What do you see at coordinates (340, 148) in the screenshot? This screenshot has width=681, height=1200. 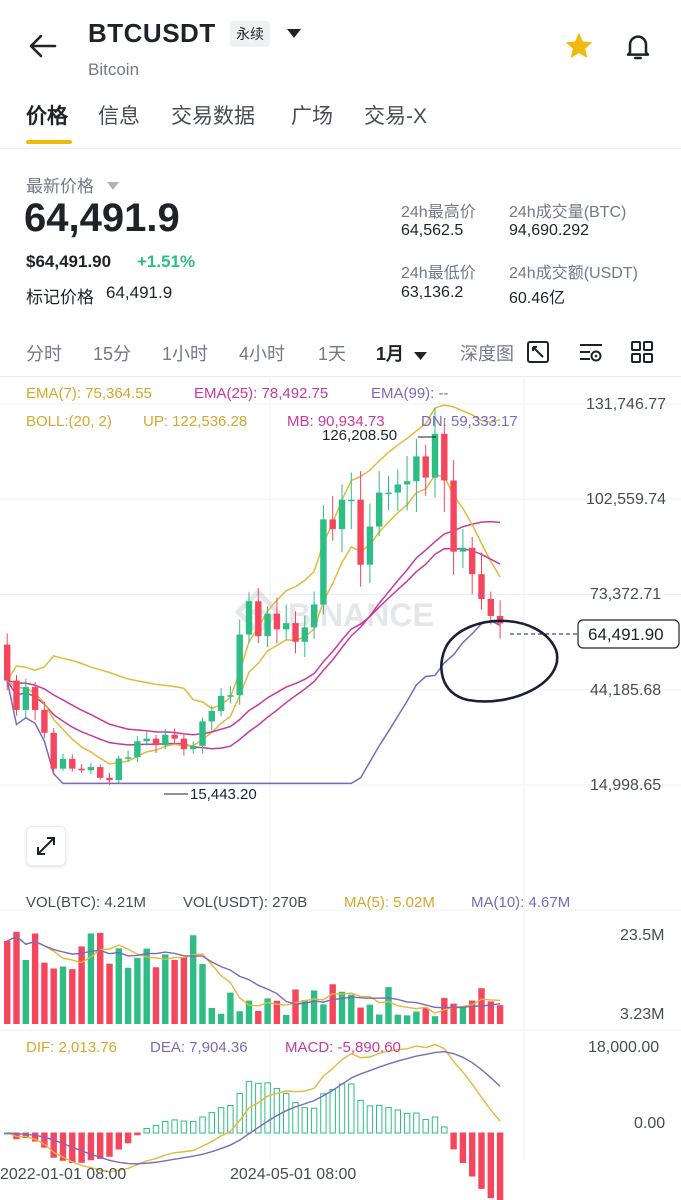 I see `tabs-divider` at bounding box center [340, 148].